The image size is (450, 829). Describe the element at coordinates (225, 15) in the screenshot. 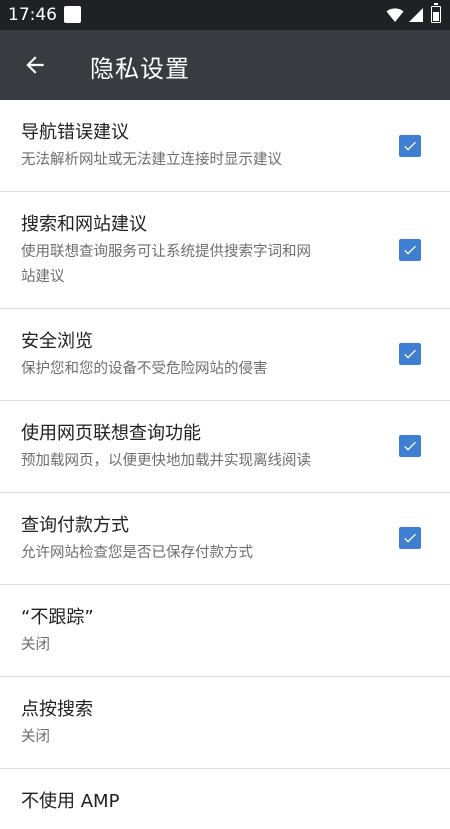

I see `status-bar: 17:46` at that location.